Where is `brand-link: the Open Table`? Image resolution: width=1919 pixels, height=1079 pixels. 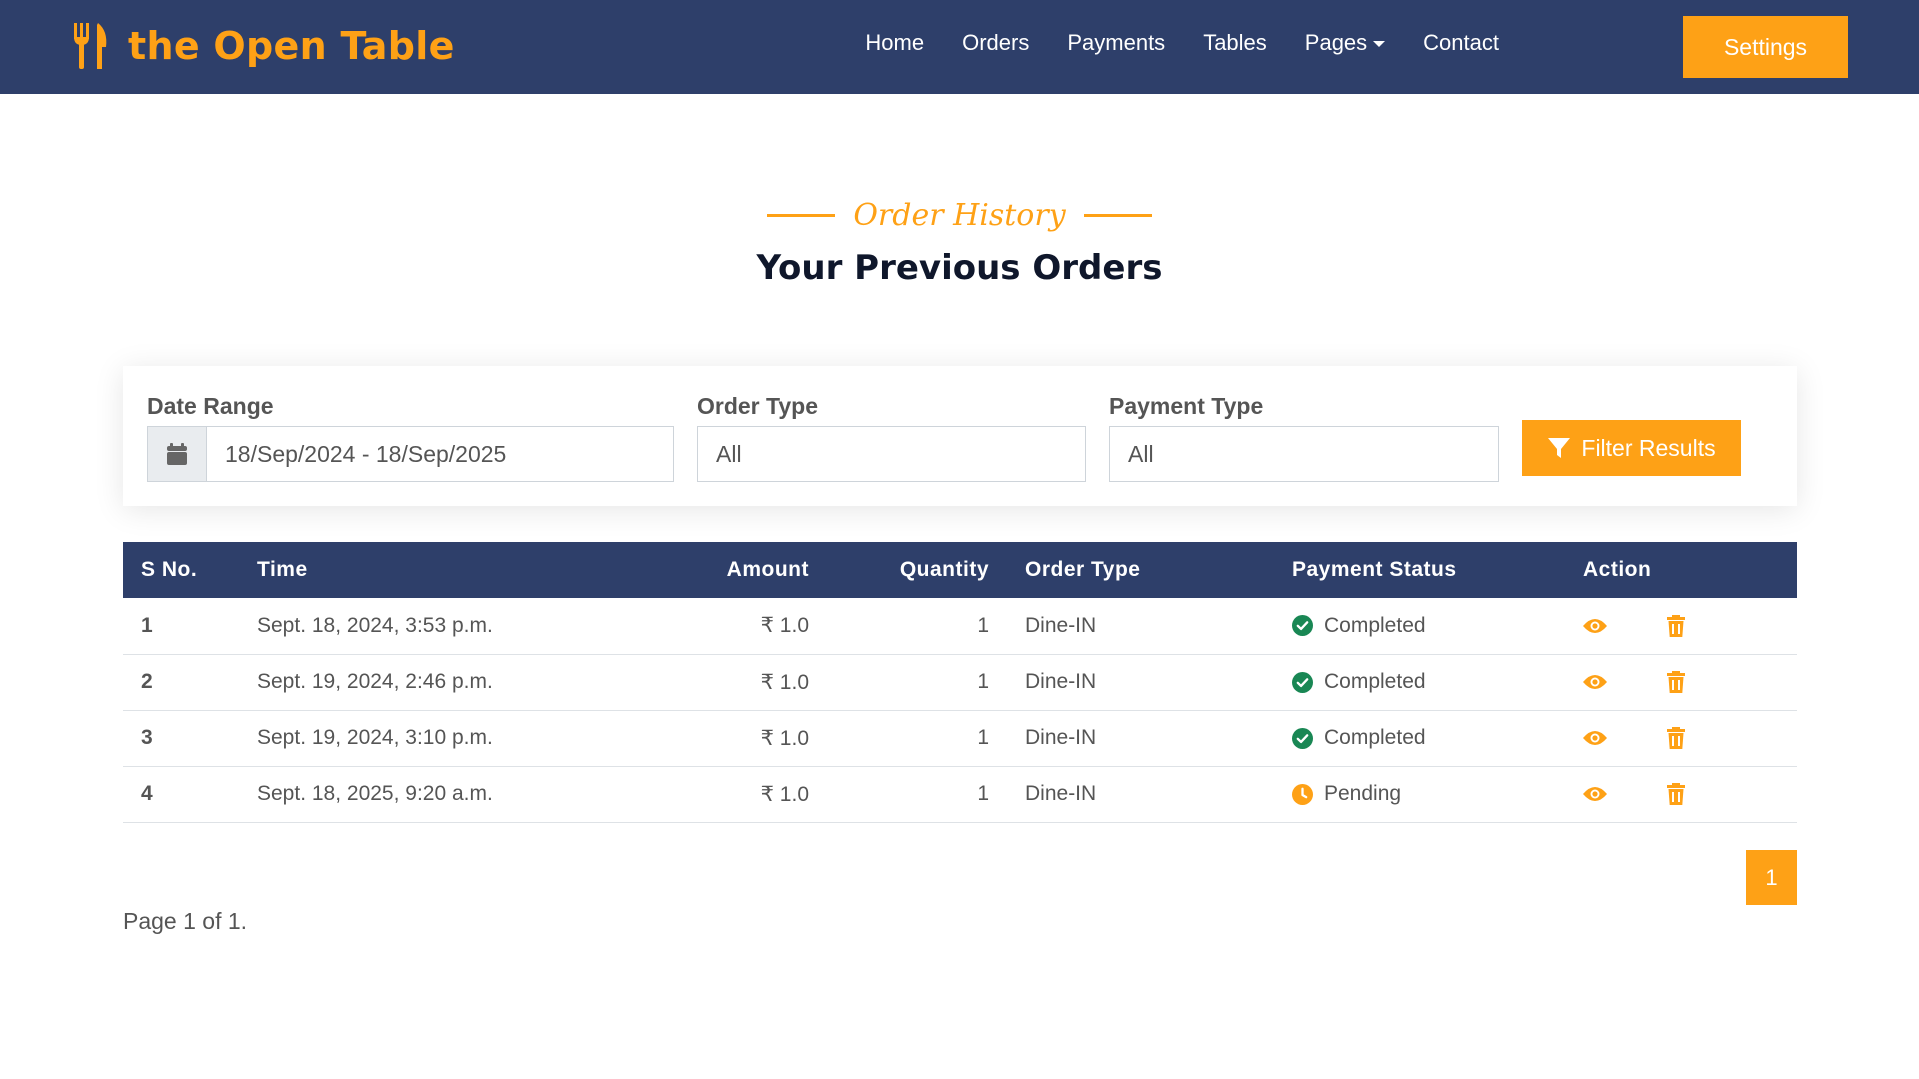 brand-link: the Open Table is located at coordinates (263, 46).